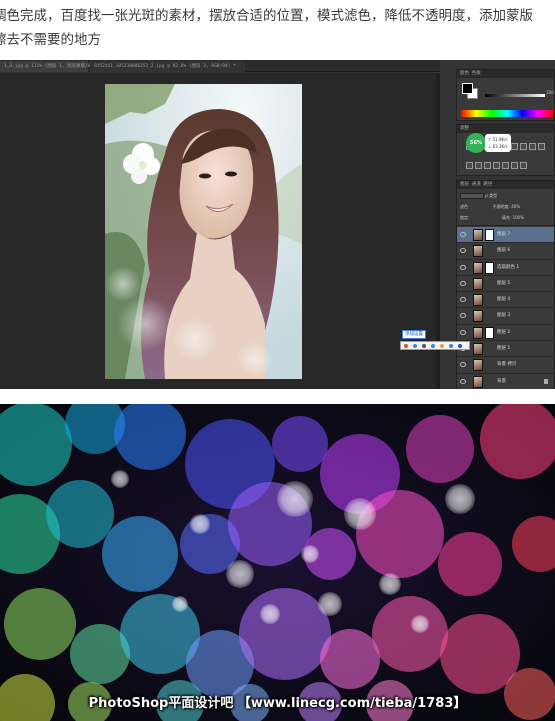 This screenshot has height=721, width=555. Describe the element at coordinates (492, 218) in the screenshot. I see `lock-row: 锁定: 填充: 100%` at that location.